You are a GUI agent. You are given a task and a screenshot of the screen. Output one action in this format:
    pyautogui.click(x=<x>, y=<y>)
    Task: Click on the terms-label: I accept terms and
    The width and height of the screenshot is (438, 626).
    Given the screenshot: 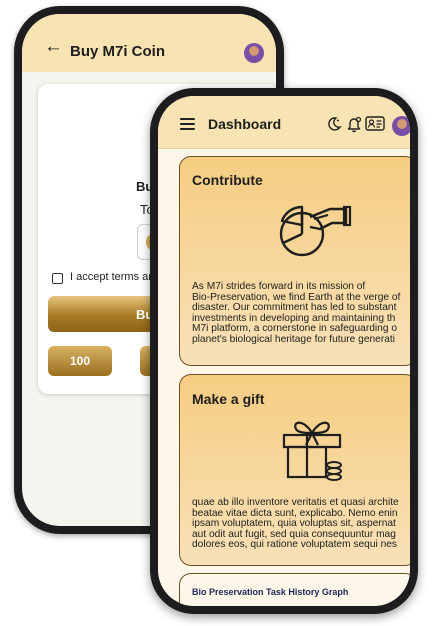 What is the action you would take?
    pyautogui.click(x=115, y=277)
    